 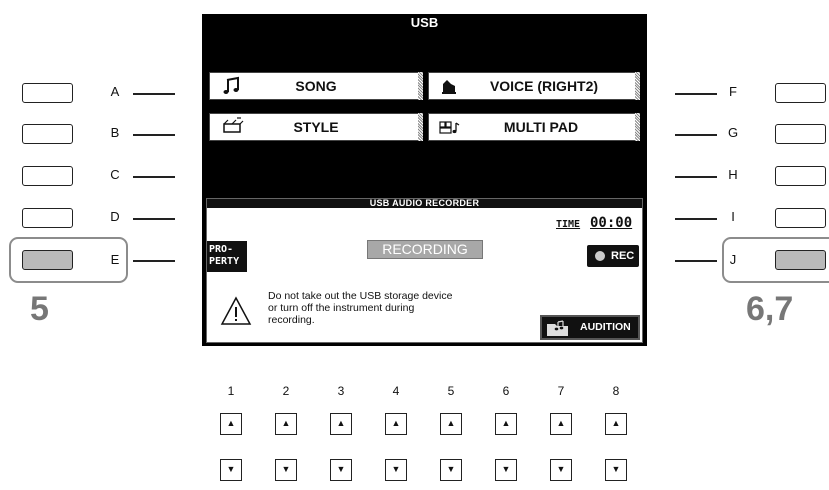 What do you see at coordinates (506, 391) in the screenshot?
I see `number-label-6: 6` at bounding box center [506, 391].